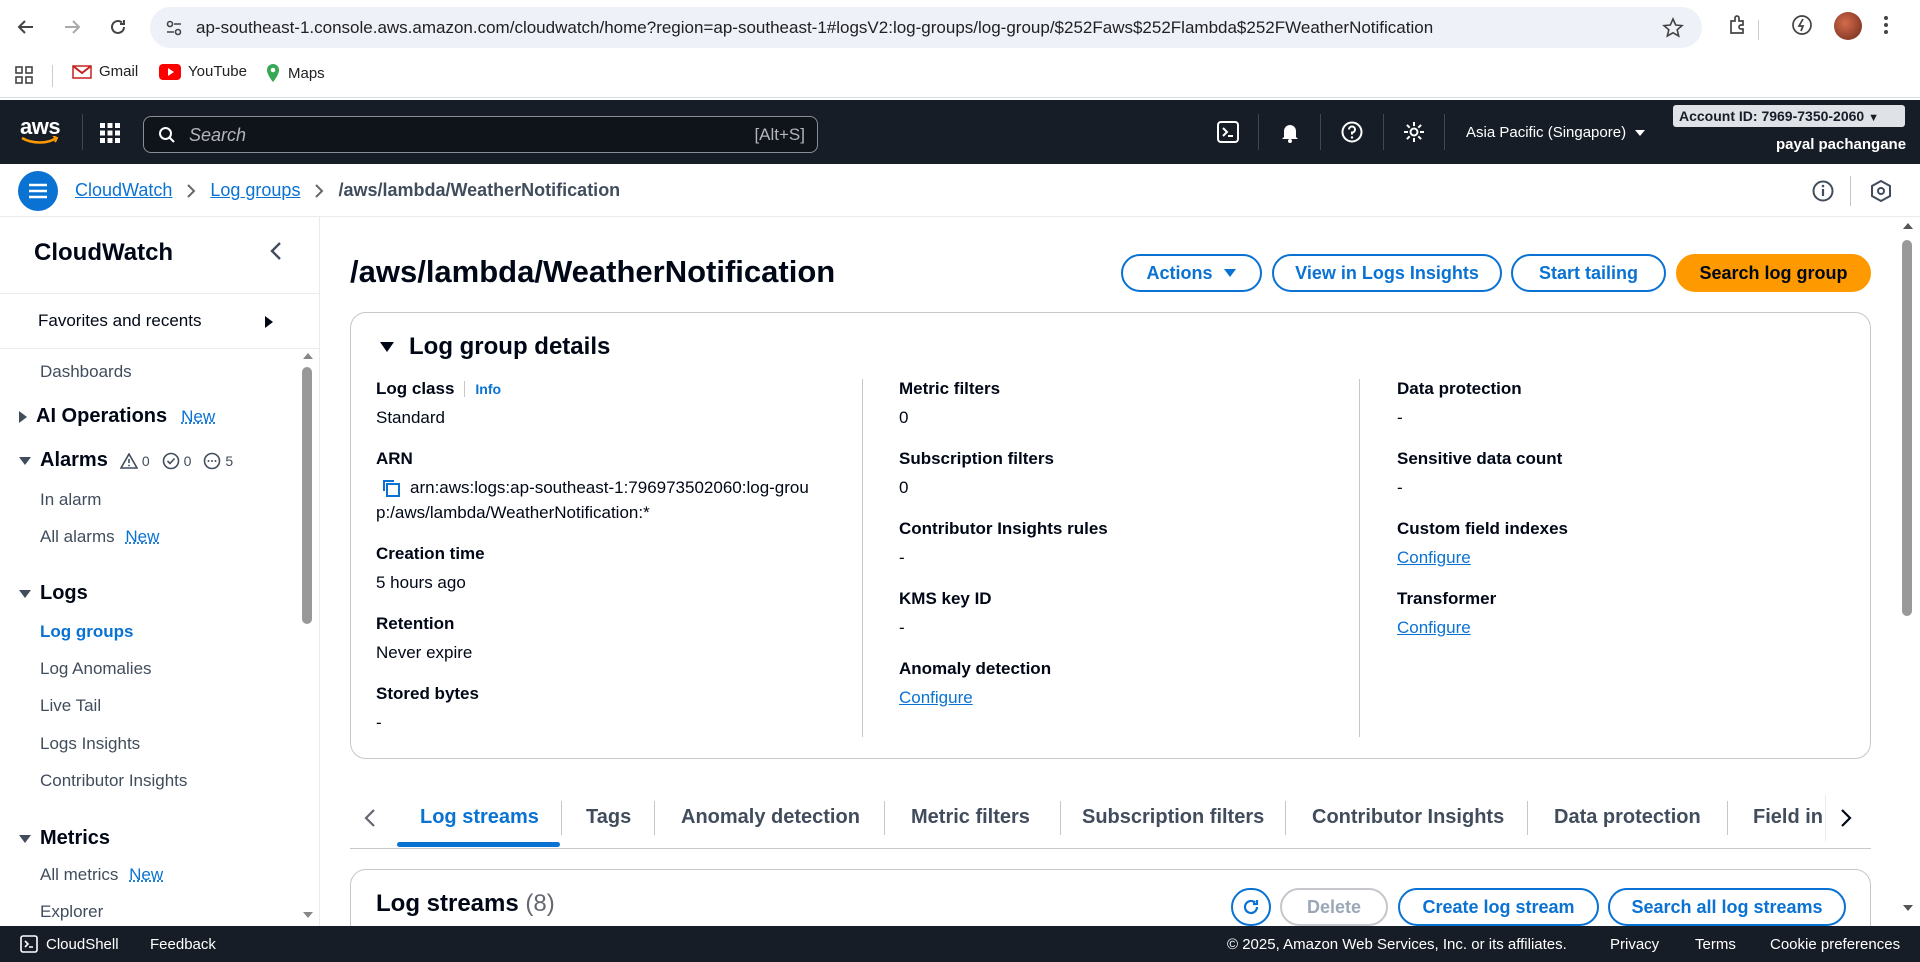 This screenshot has width=1920, height=962. What do you see at coordinates (1408, 817) in the screenshot?
I see `tab-contributor-insights: Contributor Insights` at bounding box center [1408, 817].